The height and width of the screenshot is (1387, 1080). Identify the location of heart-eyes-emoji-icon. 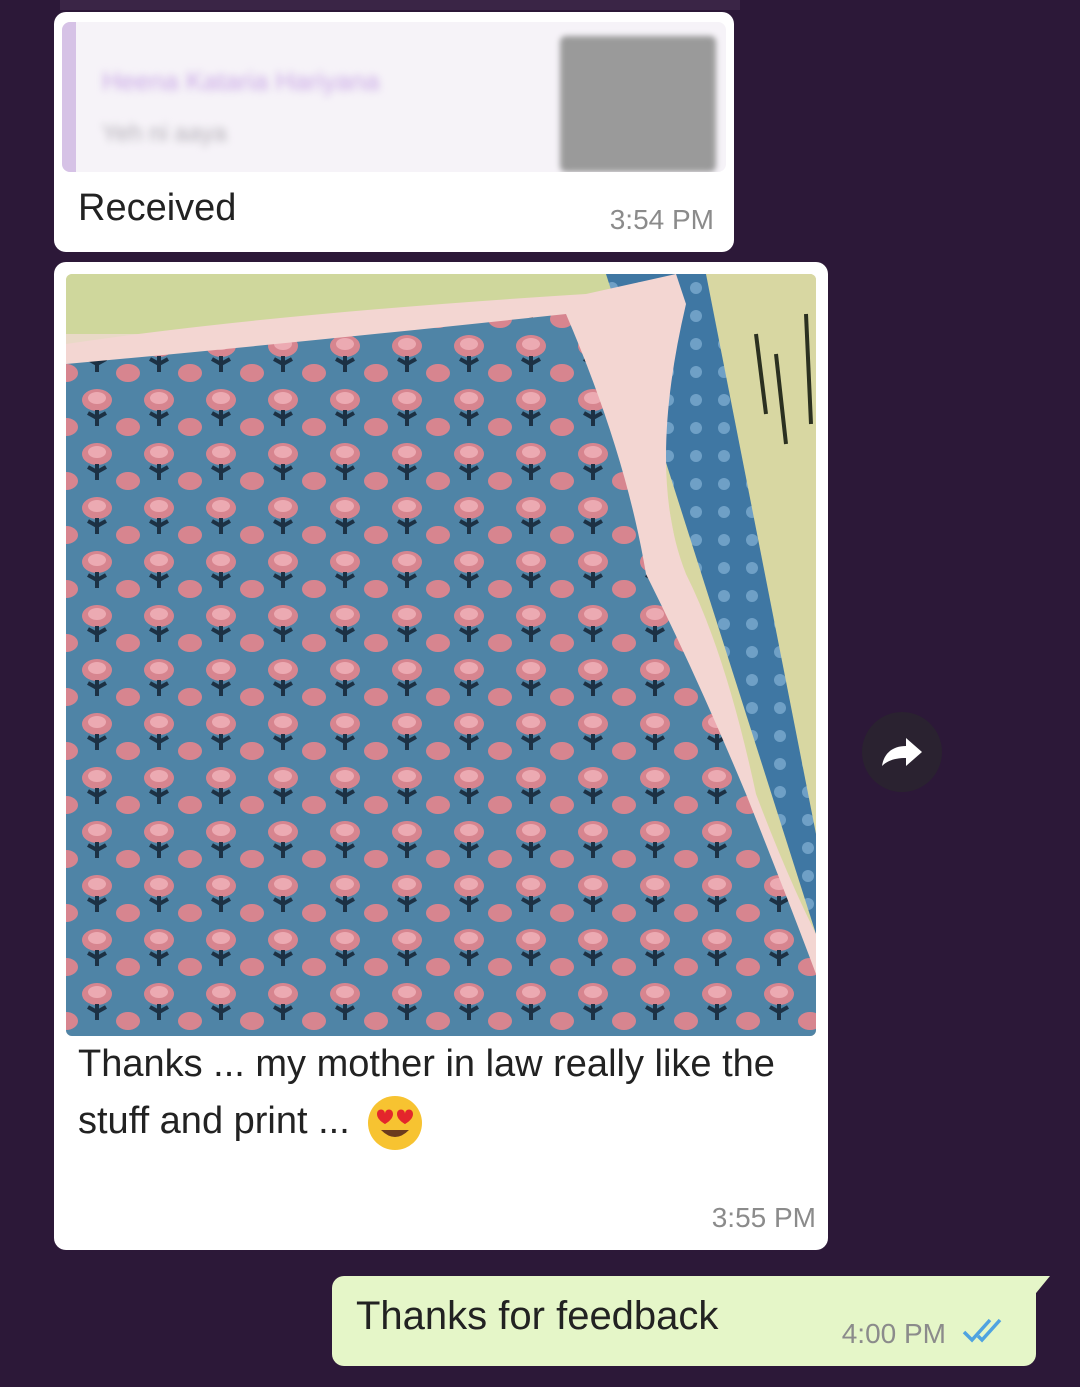
(395, 1123).